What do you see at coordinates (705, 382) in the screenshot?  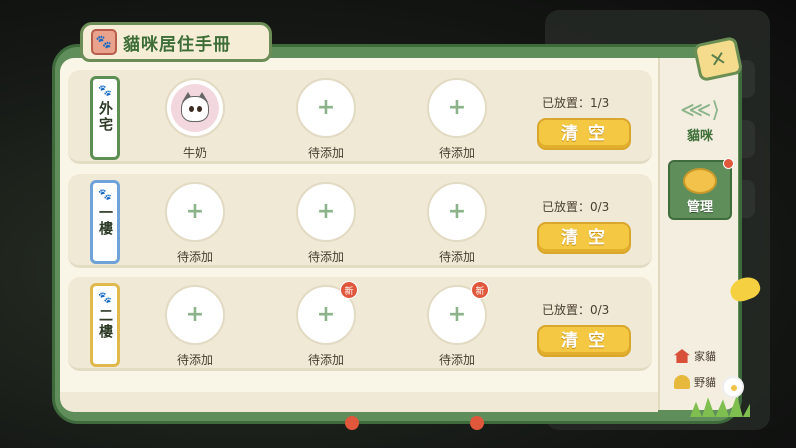 I see `legend-label: 野貓` at bounding box center [705, 382].